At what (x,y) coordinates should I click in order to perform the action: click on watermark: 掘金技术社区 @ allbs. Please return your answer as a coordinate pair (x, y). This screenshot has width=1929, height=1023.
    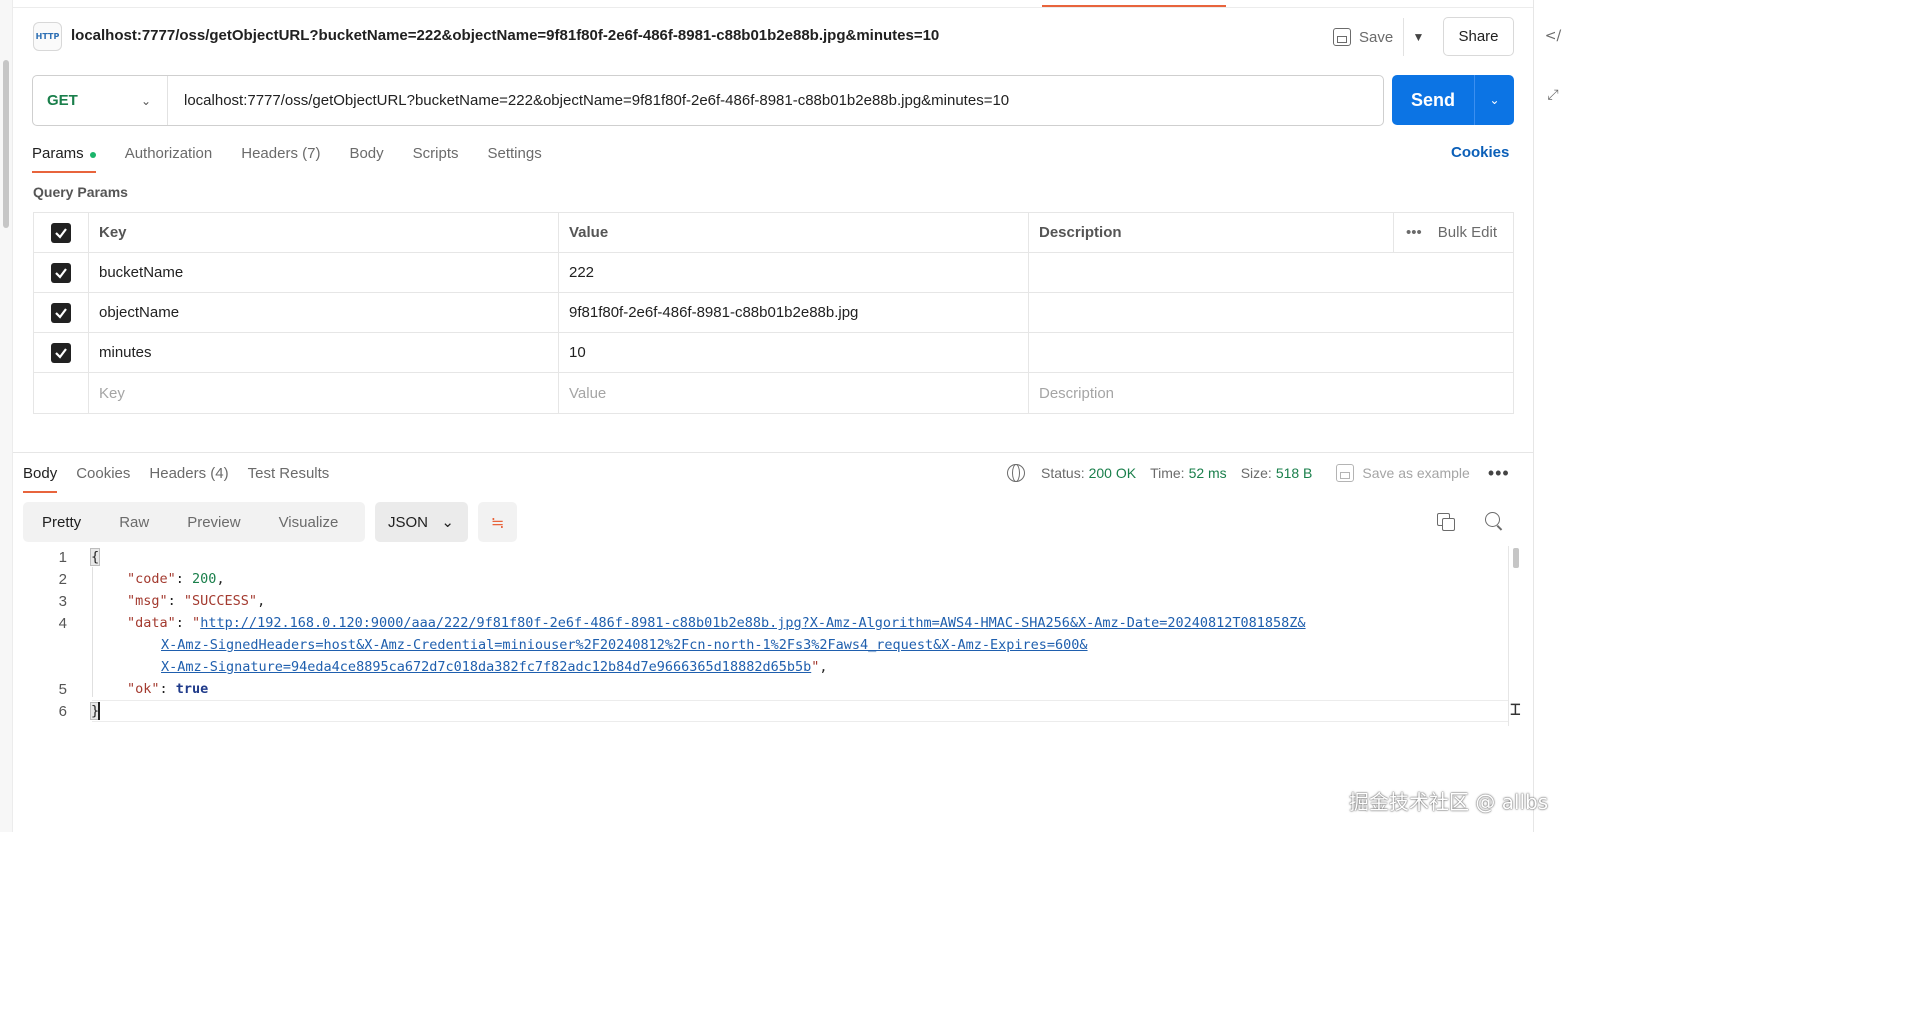
    Looking at the image, I should click on (1449, 802).